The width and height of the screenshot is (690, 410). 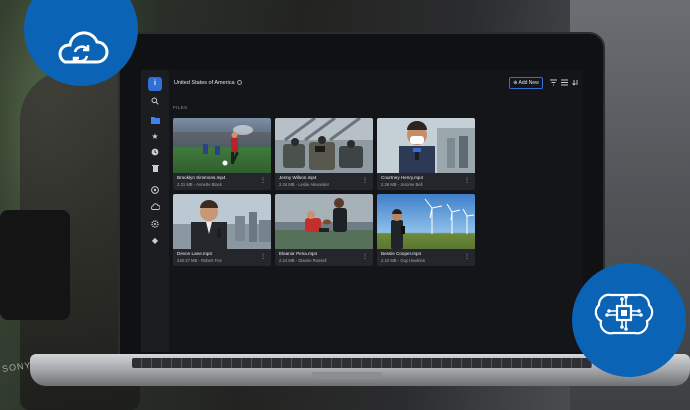 I want to click on laptop-keyboard, so click(x=362, y=363).